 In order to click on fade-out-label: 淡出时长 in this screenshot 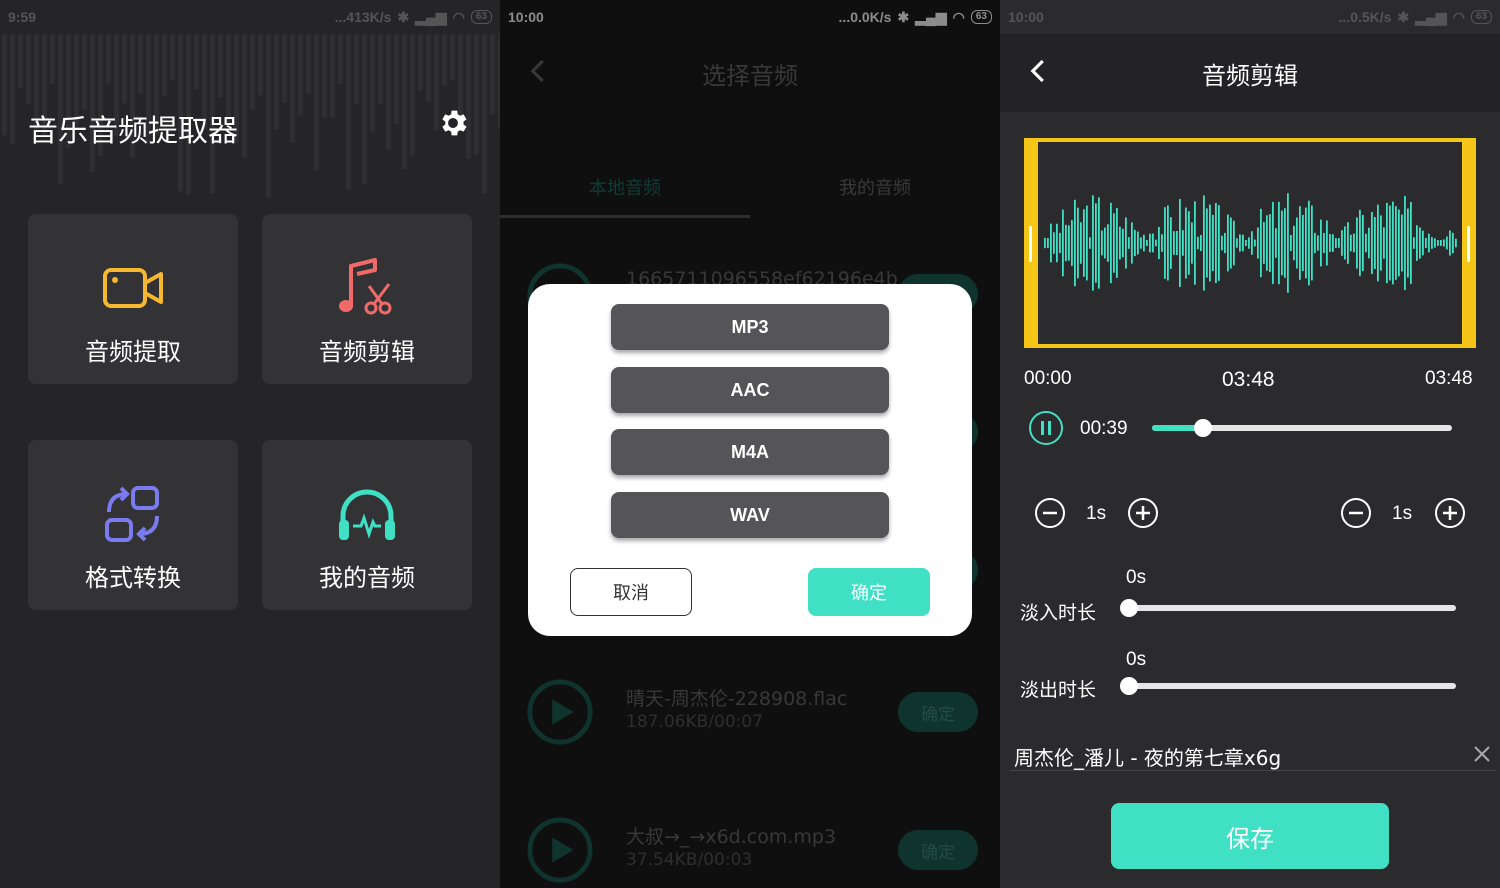, I will do `click(1058, 690)`.